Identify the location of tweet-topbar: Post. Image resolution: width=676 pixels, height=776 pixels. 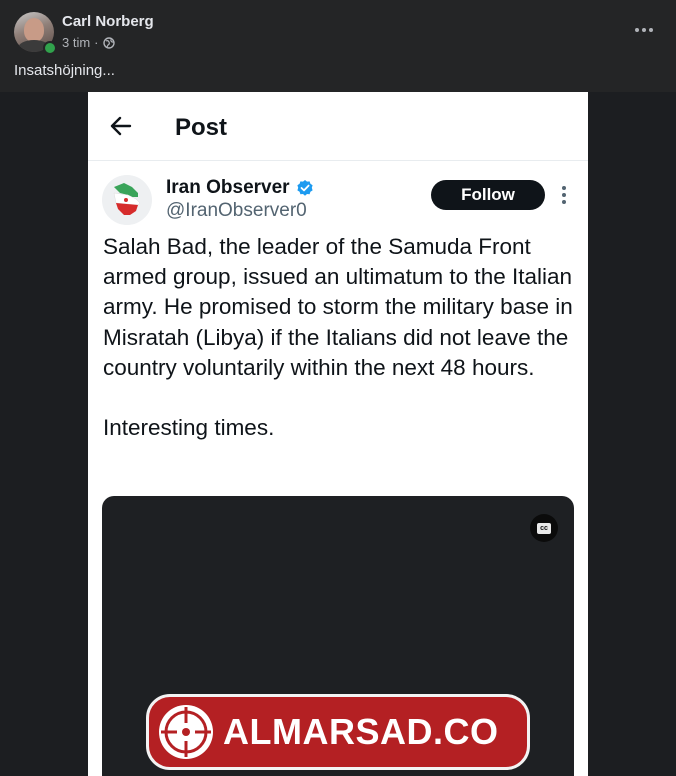
(338, 126).